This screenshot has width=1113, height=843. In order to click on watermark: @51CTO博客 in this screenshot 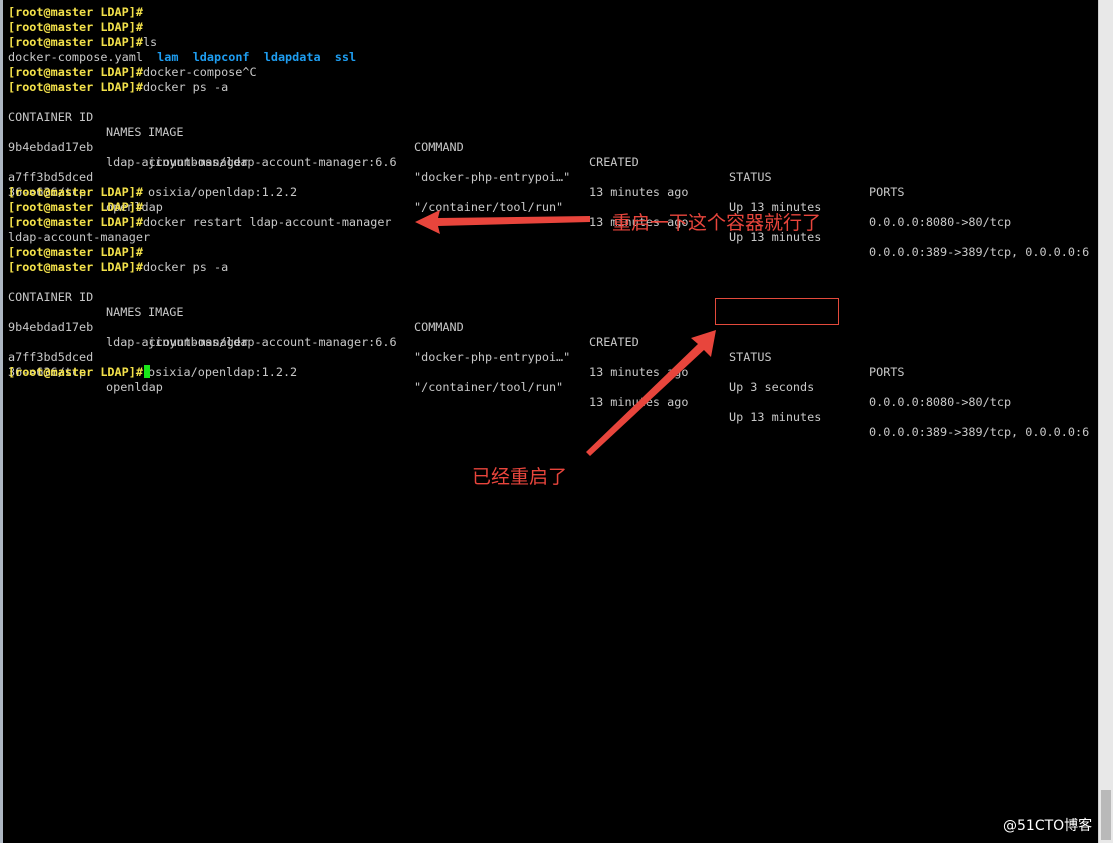, I will do `click(1048, 826)`.